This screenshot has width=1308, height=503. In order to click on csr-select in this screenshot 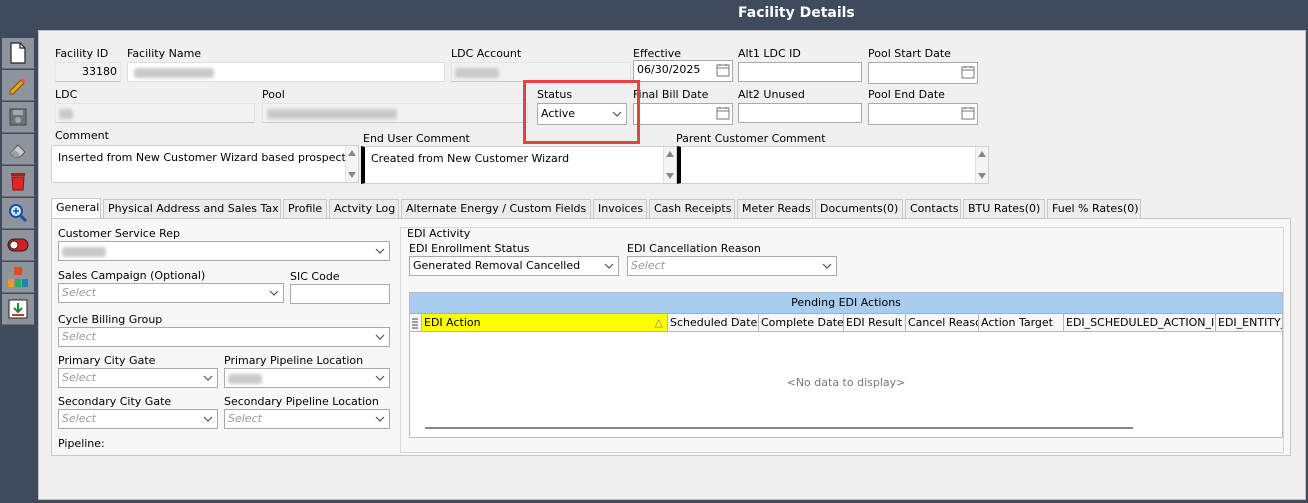, I will do `click(224, 251)`.